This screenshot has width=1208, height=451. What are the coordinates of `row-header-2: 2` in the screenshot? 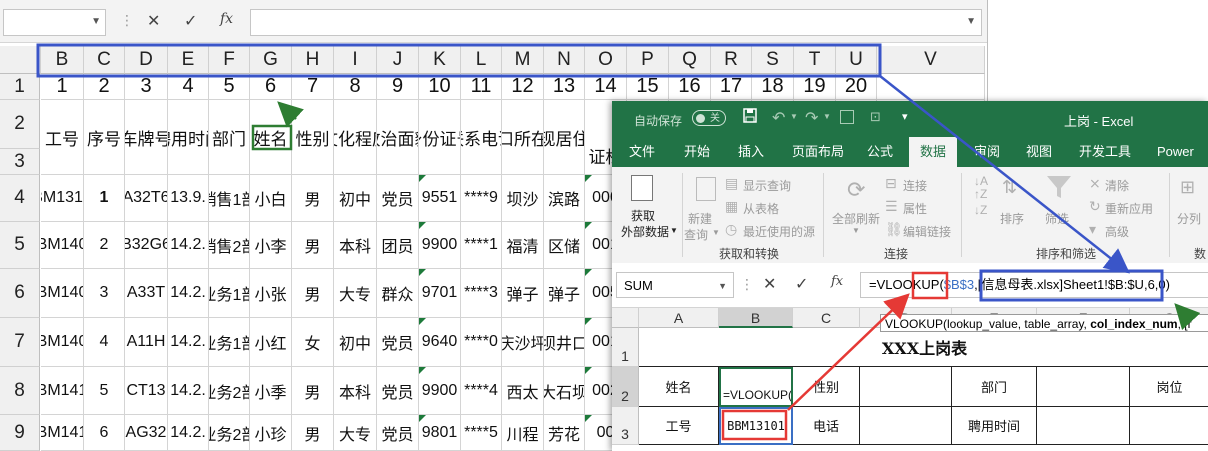 It's located at (625, 387).